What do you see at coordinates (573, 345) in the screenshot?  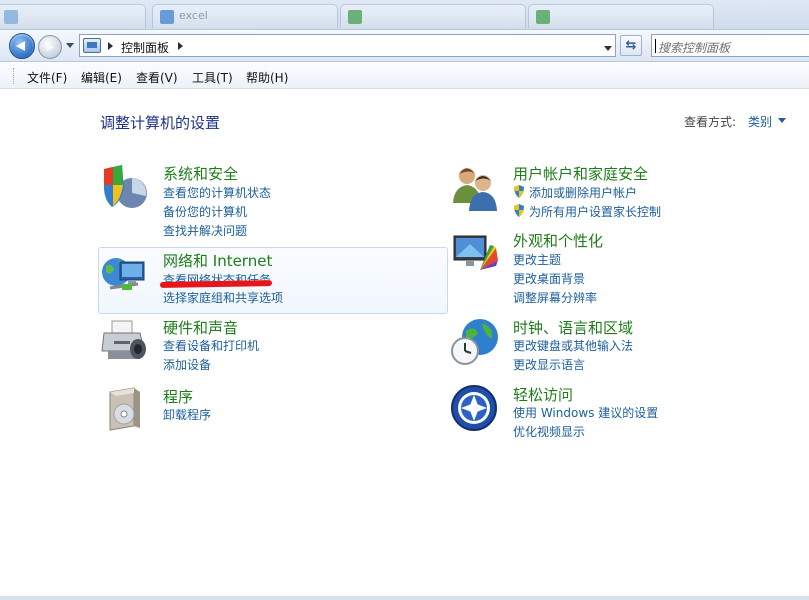 I see `category-link: 更改键盘或其他输入法` at bounding box center [573, 345].